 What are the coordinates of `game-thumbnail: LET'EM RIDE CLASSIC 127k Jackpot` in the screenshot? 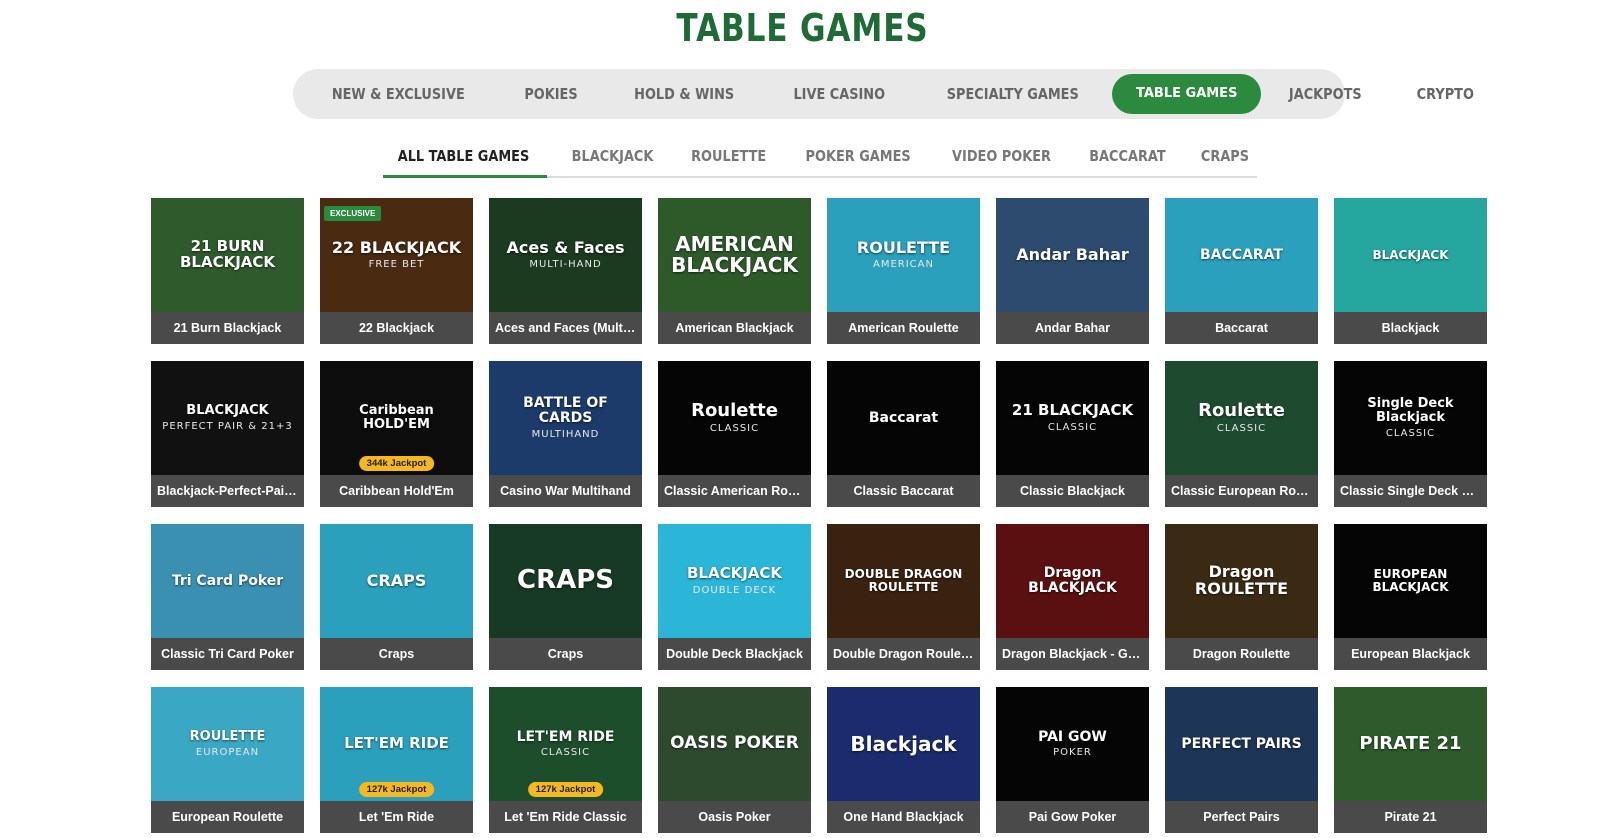 It's located at (565, 744).